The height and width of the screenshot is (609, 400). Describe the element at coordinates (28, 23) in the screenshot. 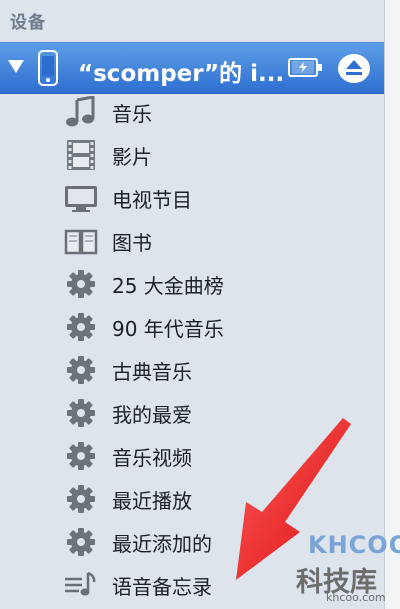

I see `section-header-devices: 设备` at that location.